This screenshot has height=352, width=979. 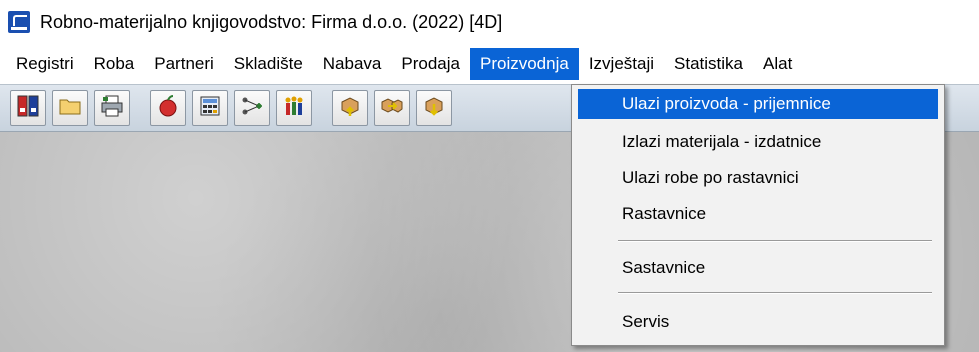 I want to click on menu-proizvodnja: Proizvodnja, so click(x=524, y=64).